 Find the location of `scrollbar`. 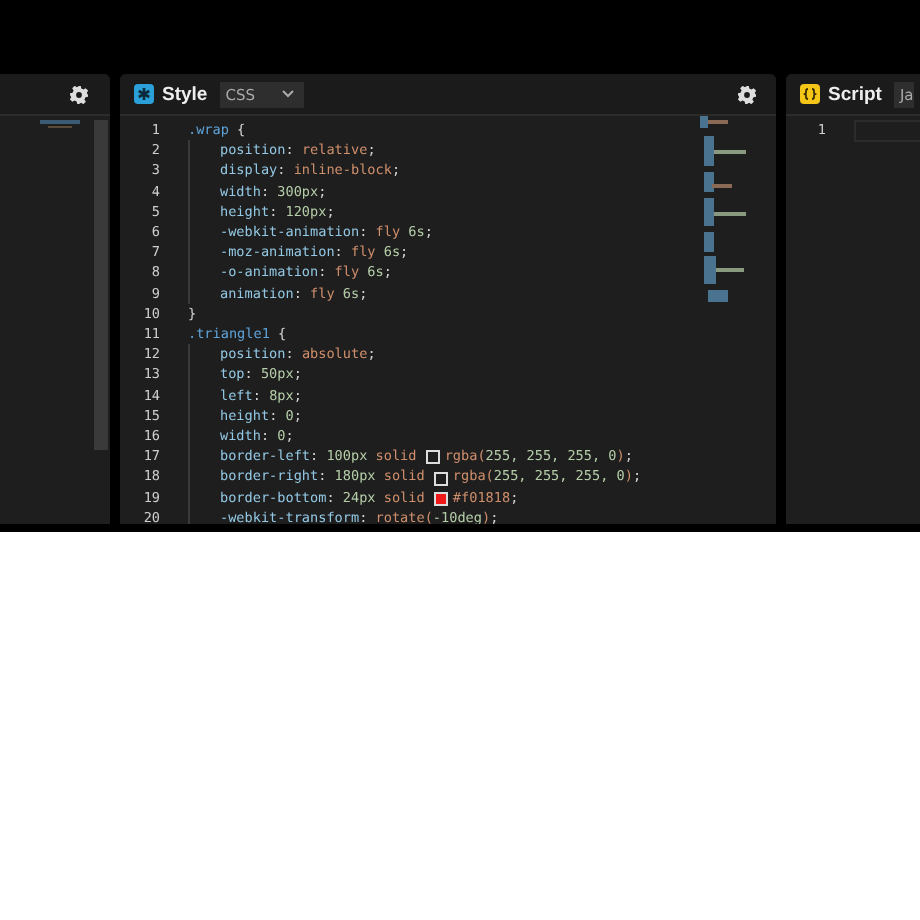

scrollbar is located at coordinates (101, 285).